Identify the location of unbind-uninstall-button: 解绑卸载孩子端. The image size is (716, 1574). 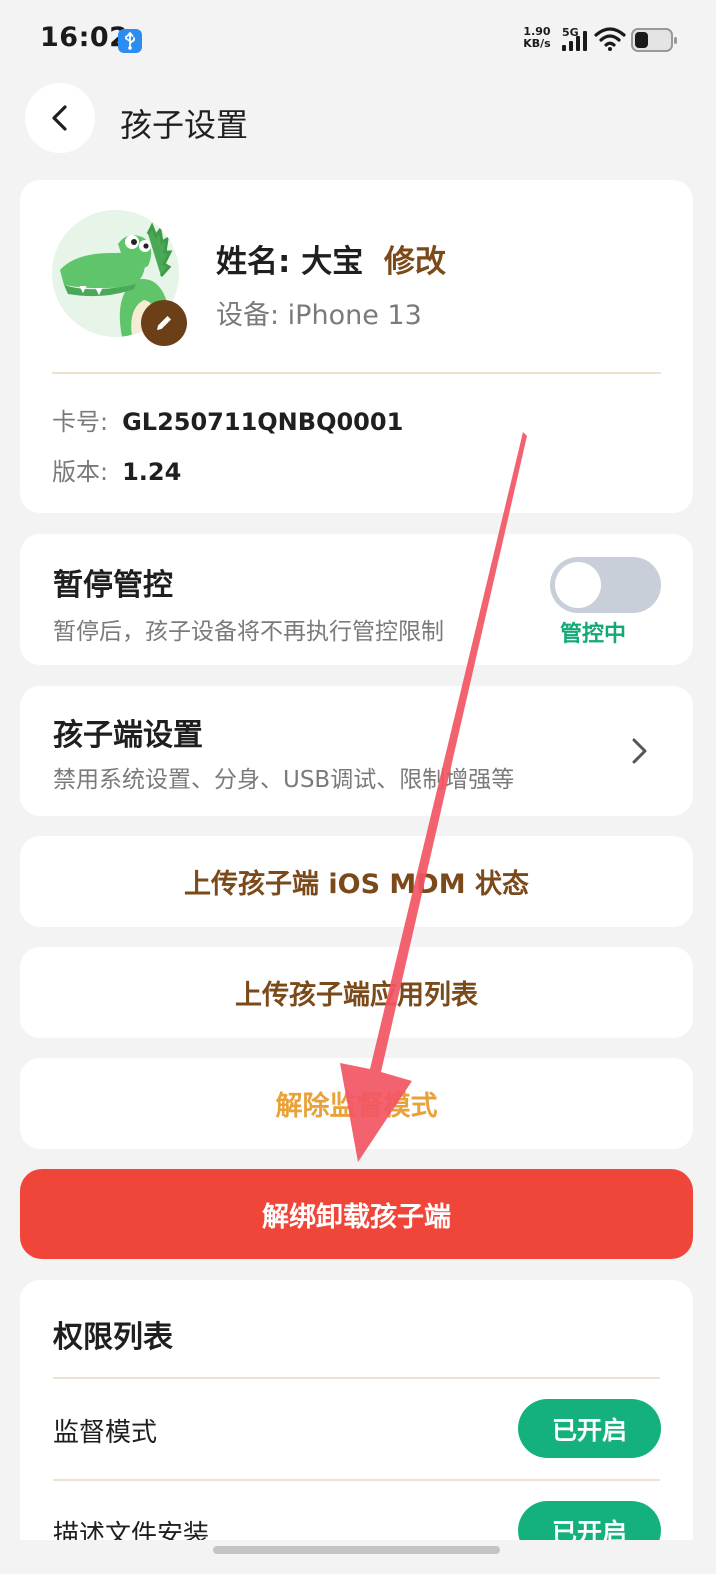
(356, 1214).